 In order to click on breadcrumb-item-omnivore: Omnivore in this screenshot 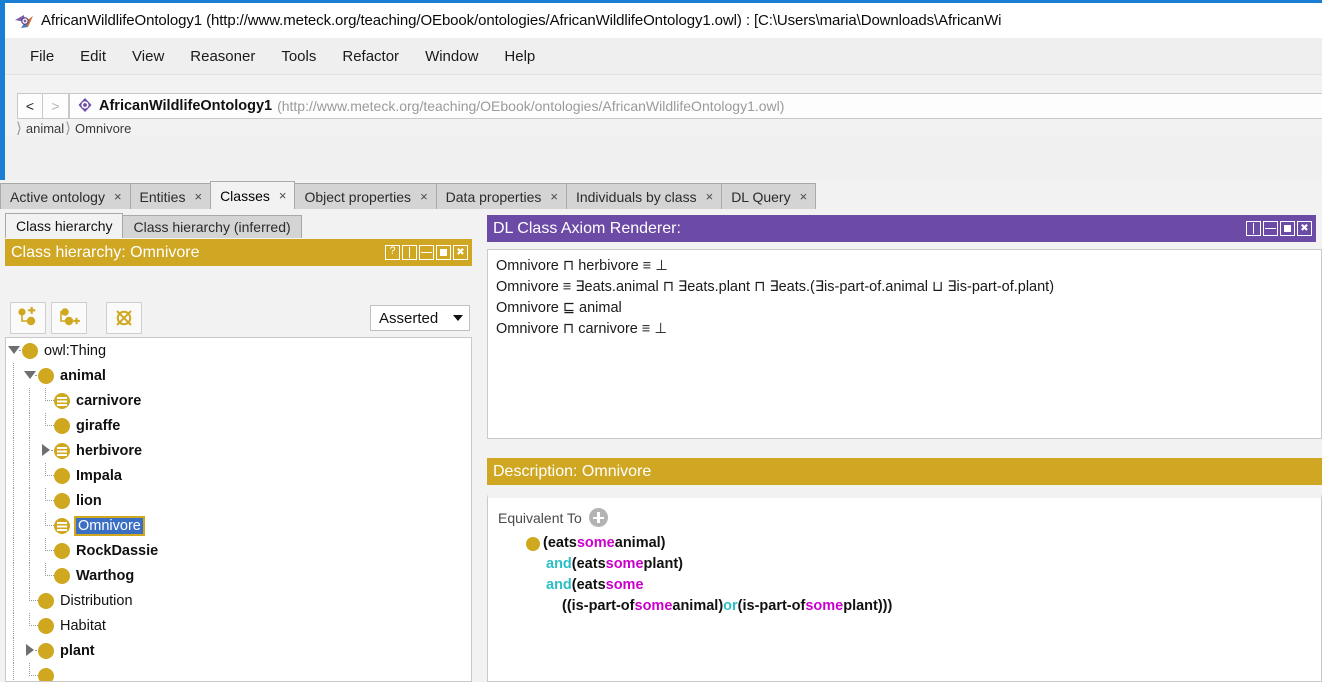, I will do `click(103, 128)`.